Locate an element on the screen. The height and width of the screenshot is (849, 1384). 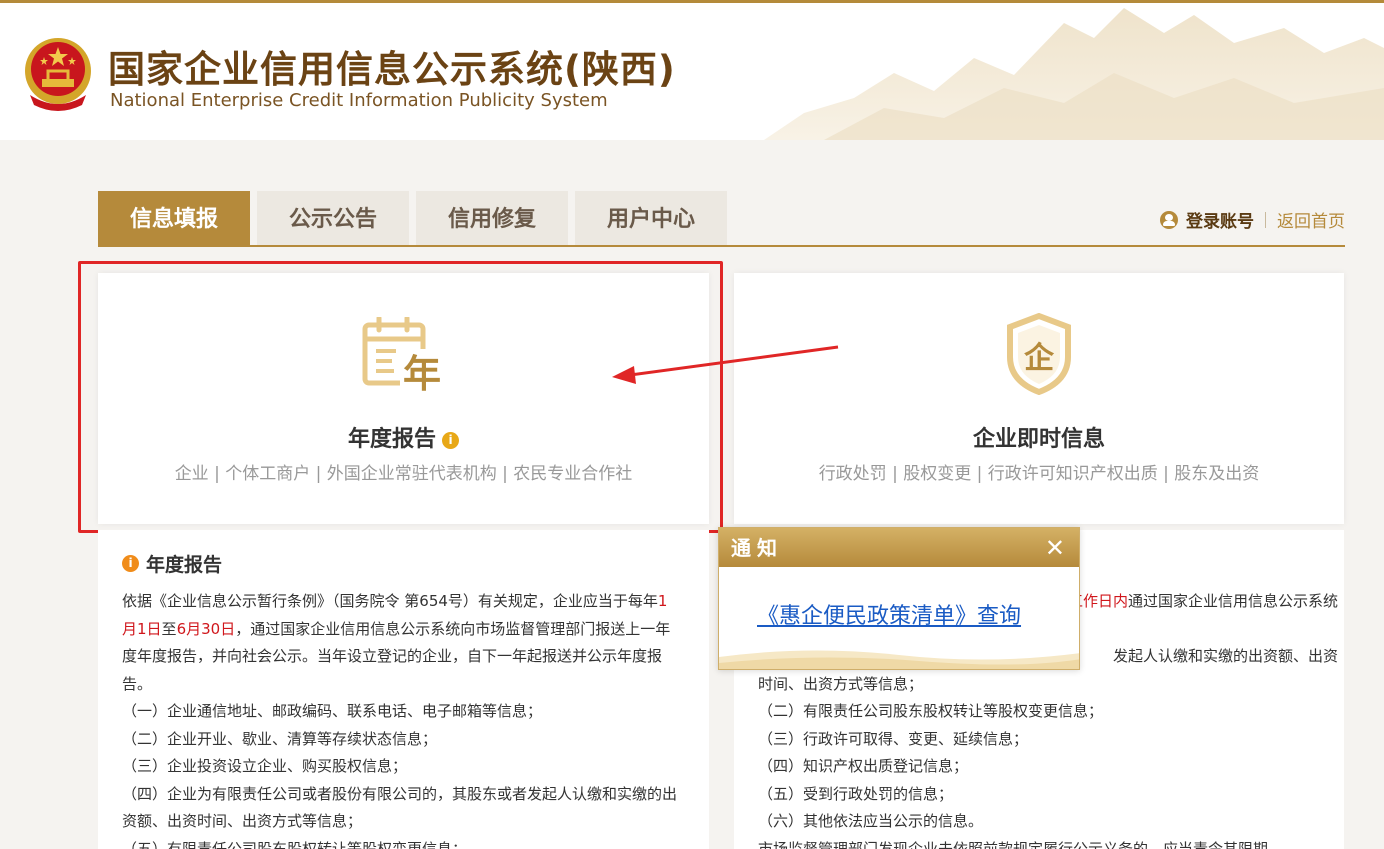
site-title-cn: 国家企业信用信息公示系统(陕西) is located at coordinates (392, 69).